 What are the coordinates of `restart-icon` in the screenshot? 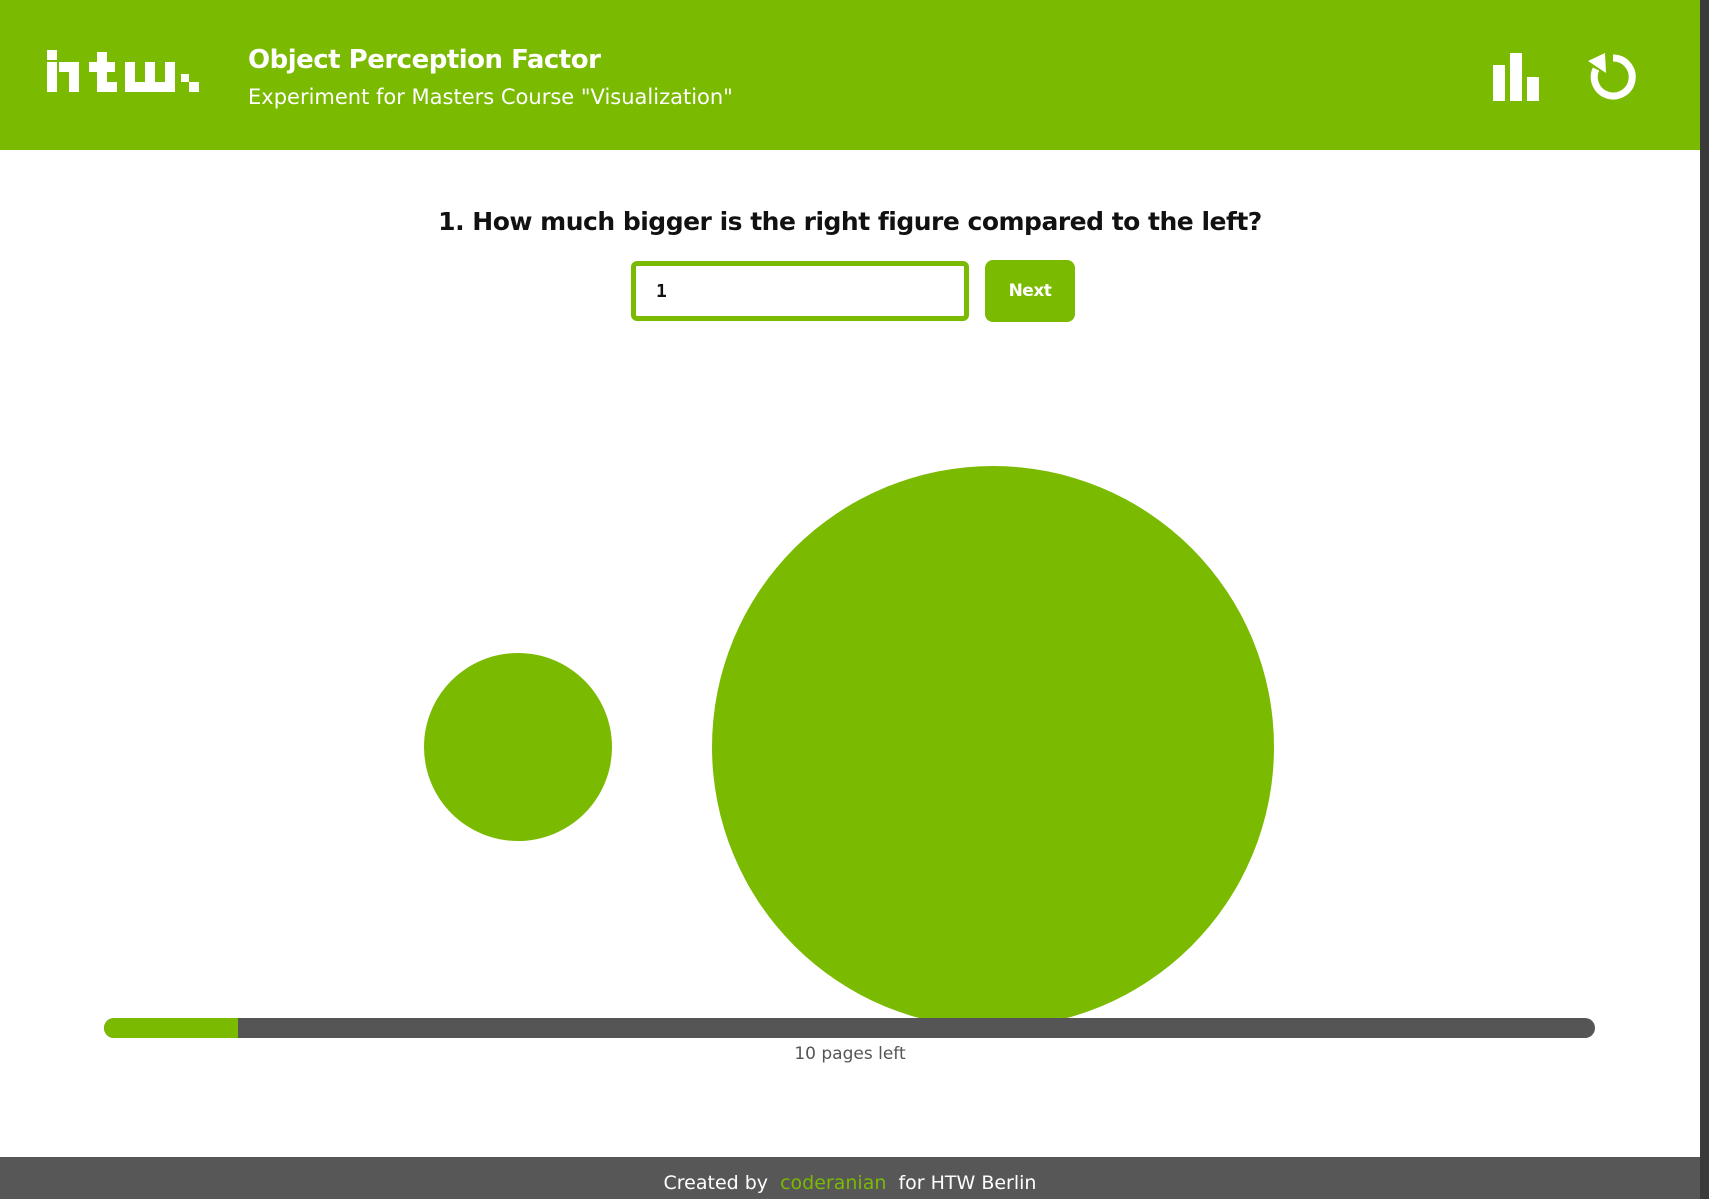 It's located at (1612, 76).